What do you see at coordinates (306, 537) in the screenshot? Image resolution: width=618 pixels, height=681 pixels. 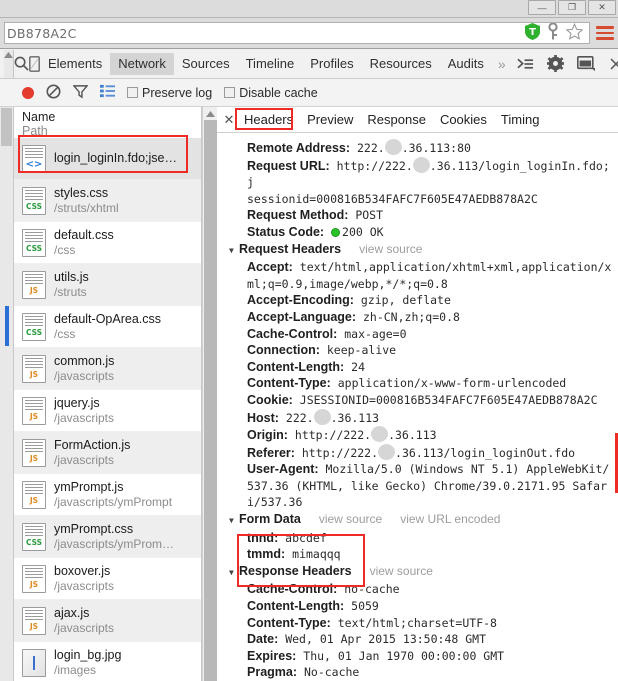 I see `header-value: abcdef` at bounding box center [306, 537].